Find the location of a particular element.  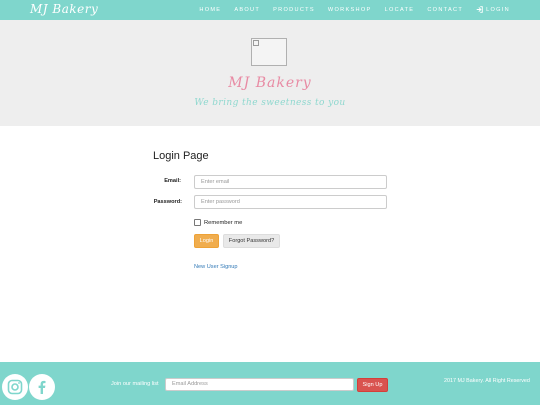

nav-item-label: HOME is located at coordinates (210, 10).